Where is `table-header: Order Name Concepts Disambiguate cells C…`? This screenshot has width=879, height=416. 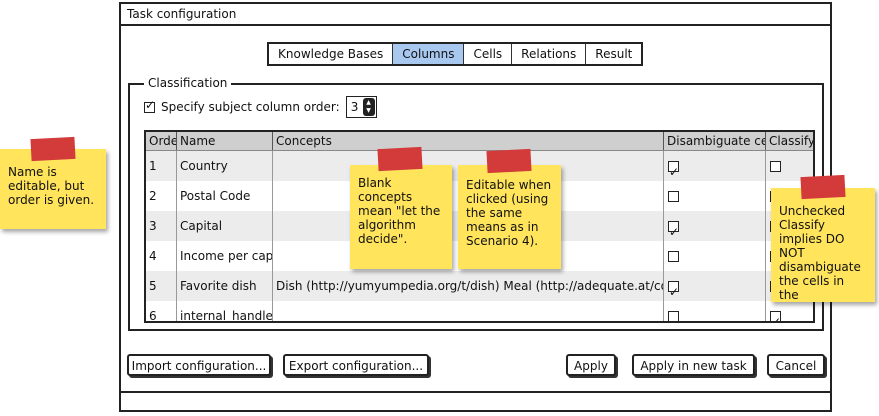 table-header: Order Name Concepts Disambiguate cells C… is located at coordinates (479, 141).